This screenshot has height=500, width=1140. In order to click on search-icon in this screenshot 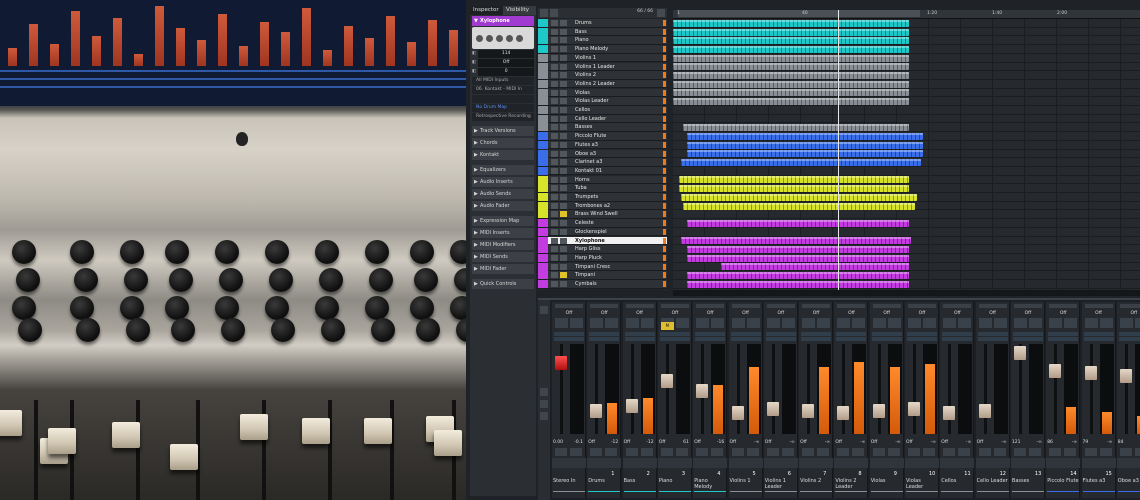, I will do `click(661, 13)`.